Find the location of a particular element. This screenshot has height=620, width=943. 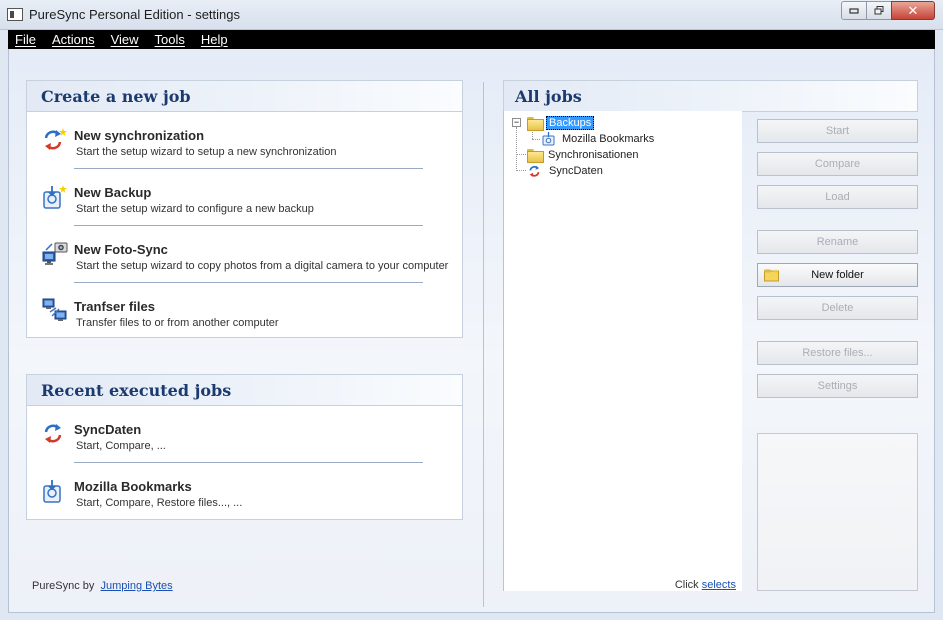

tree-node-synchronisationen: Synchronisationen is located at coordinates (584, 155).